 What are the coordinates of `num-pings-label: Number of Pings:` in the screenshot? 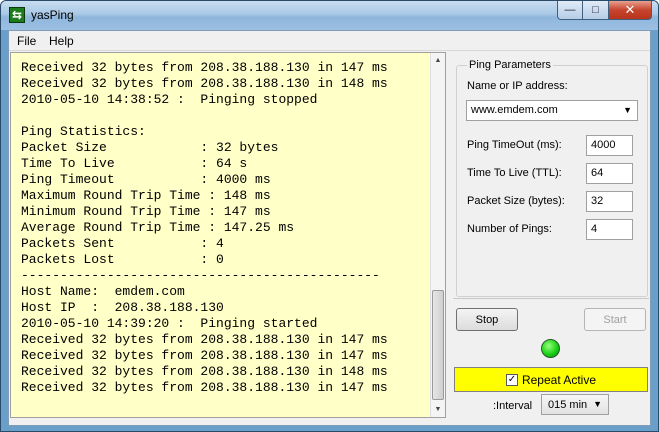 It's located at (509, 229).